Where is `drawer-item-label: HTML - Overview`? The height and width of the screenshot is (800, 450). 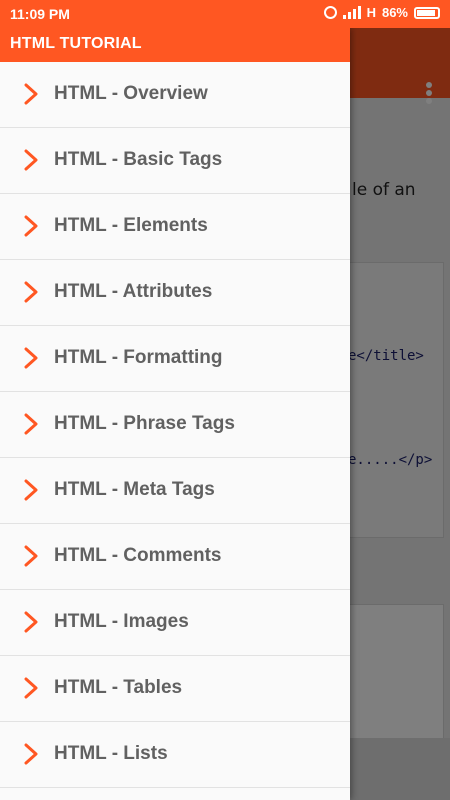 drawer-item-label: HTML - Overview is located at coordinates (131, 93).